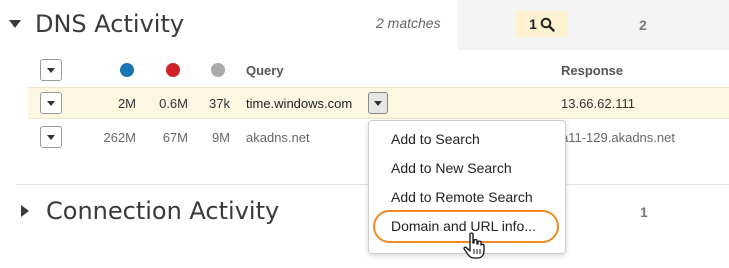 The image size is (729, 268). What do you see at coordinates (278, 137) in the screenshot?
I see `query-value: akadns.net` at bounding box center [278, 137].